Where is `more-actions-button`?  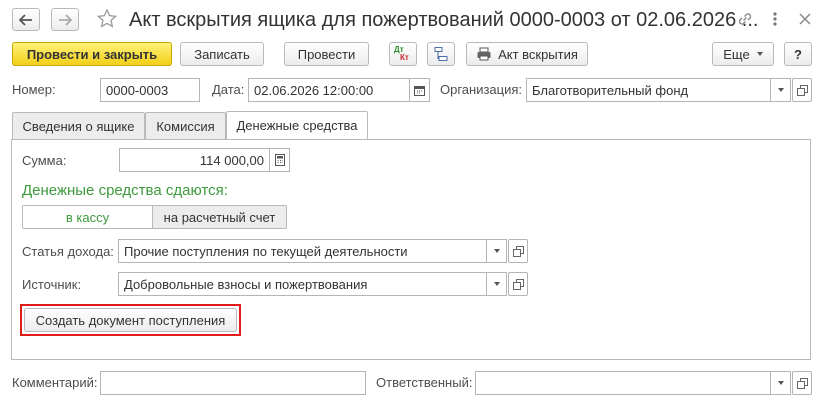
more-actions-button is located at coordinates (775, 19).